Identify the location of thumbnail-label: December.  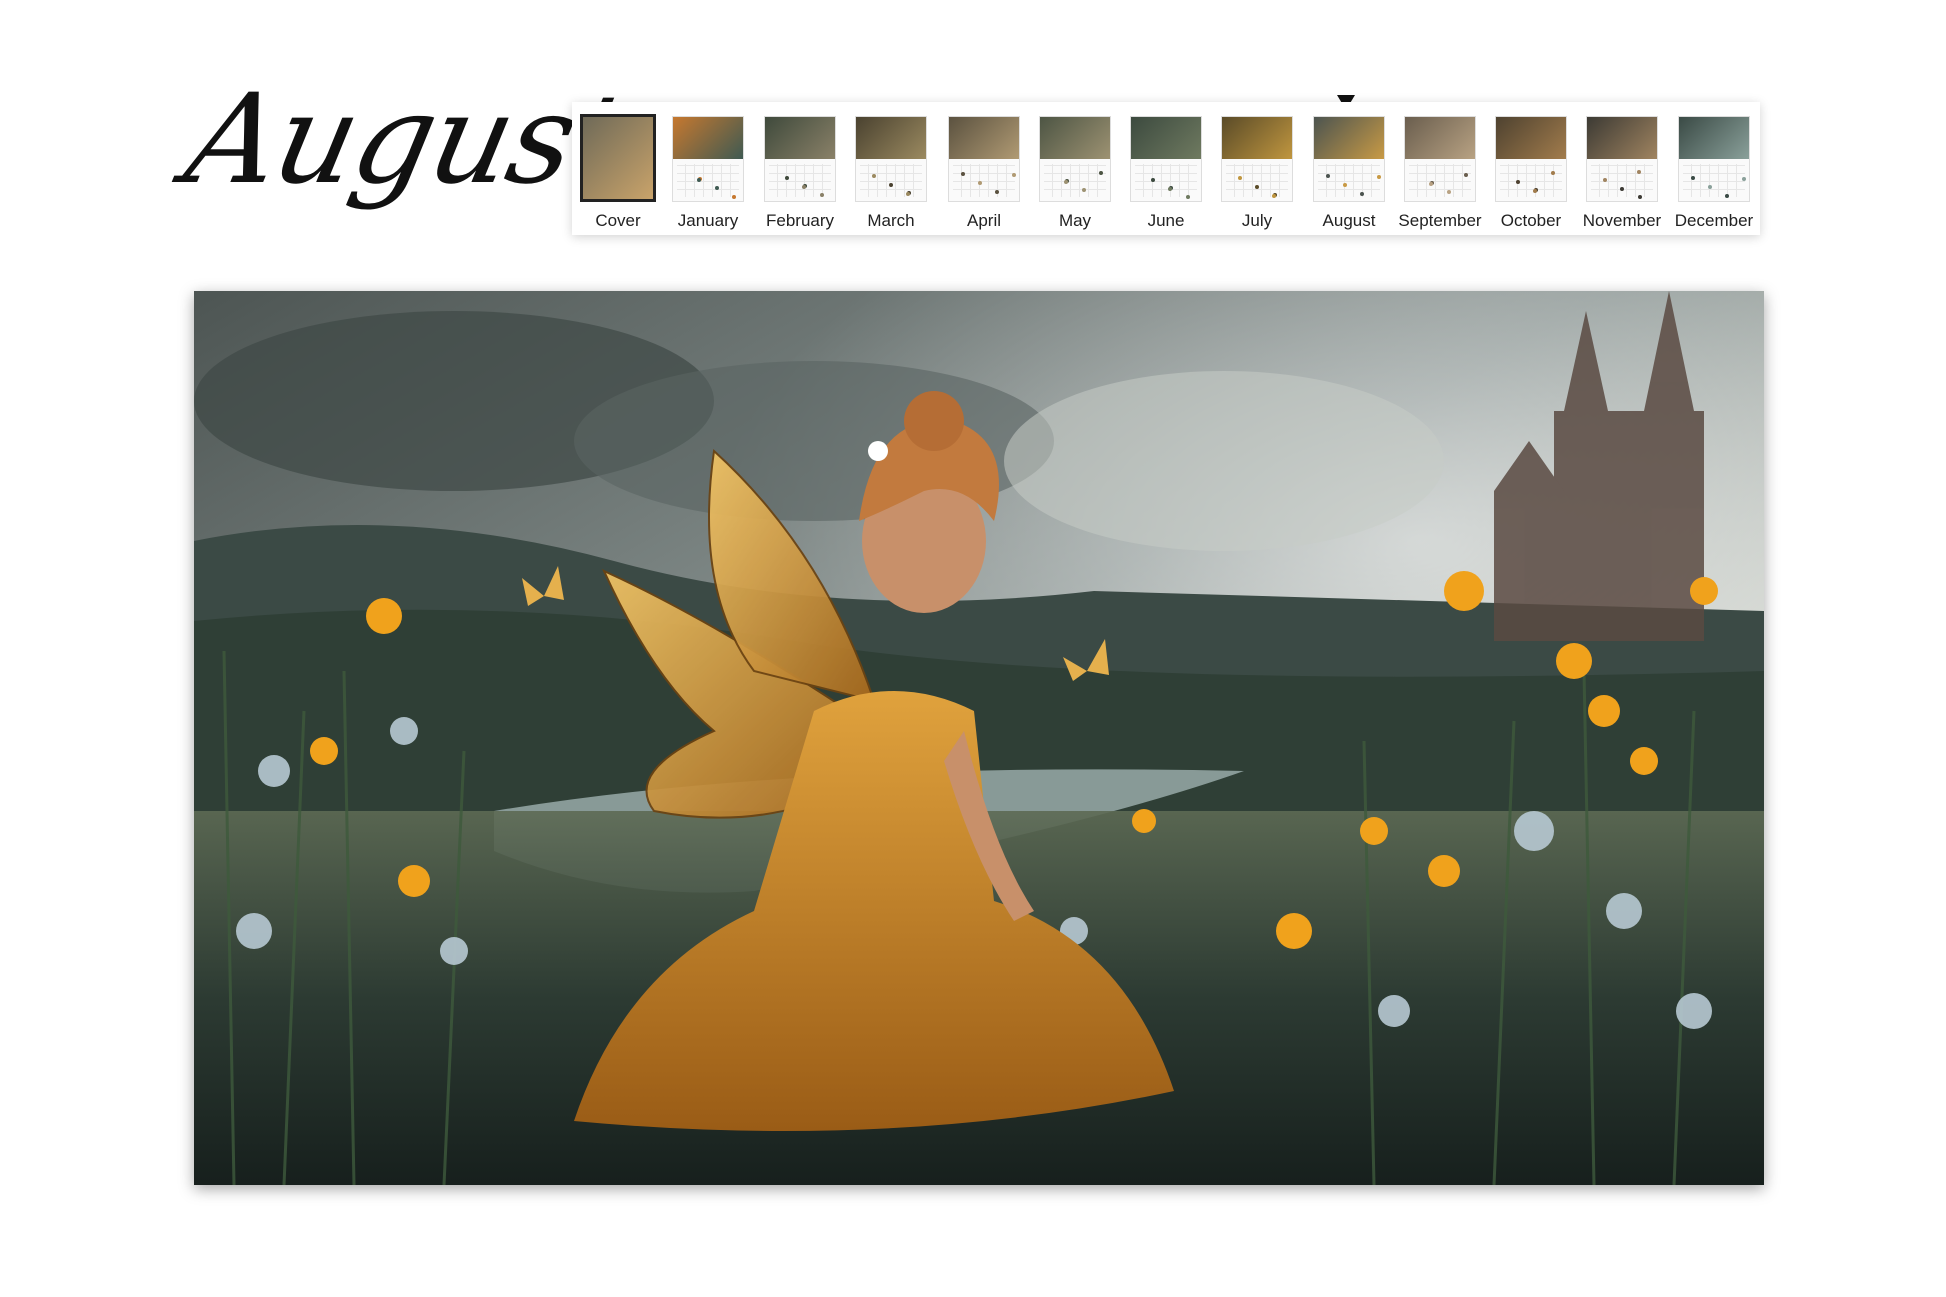
(1714, 220).